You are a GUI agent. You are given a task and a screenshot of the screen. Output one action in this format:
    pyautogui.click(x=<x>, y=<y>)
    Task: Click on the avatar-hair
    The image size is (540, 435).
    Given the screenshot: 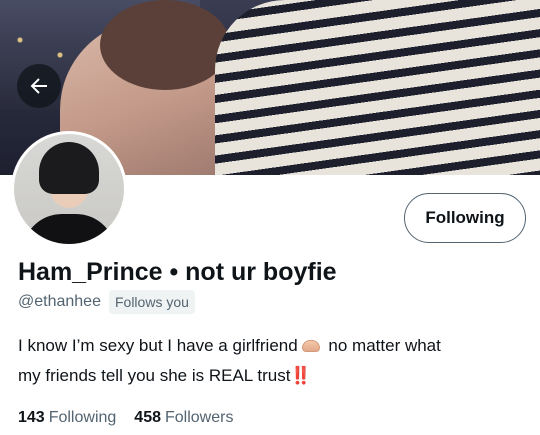 What is the action you would take?
    pyautogui.click(x=69, y=168)
    